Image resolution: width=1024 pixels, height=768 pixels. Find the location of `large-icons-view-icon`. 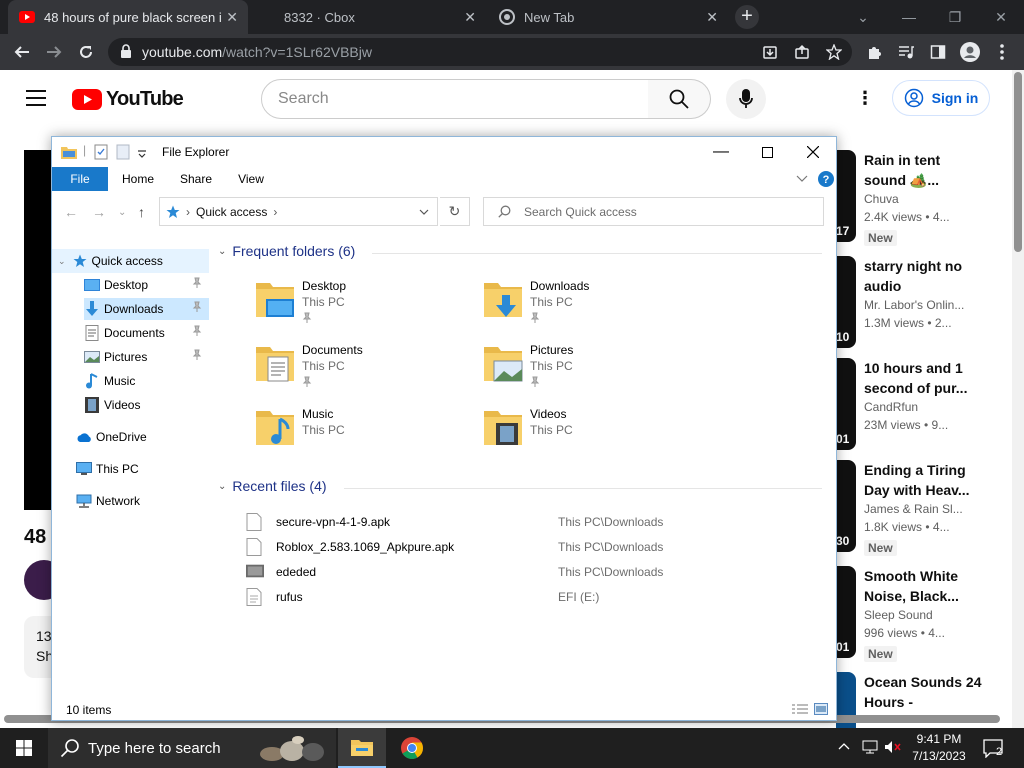

large-icons-view-icon is located at coordinates (821, 710).